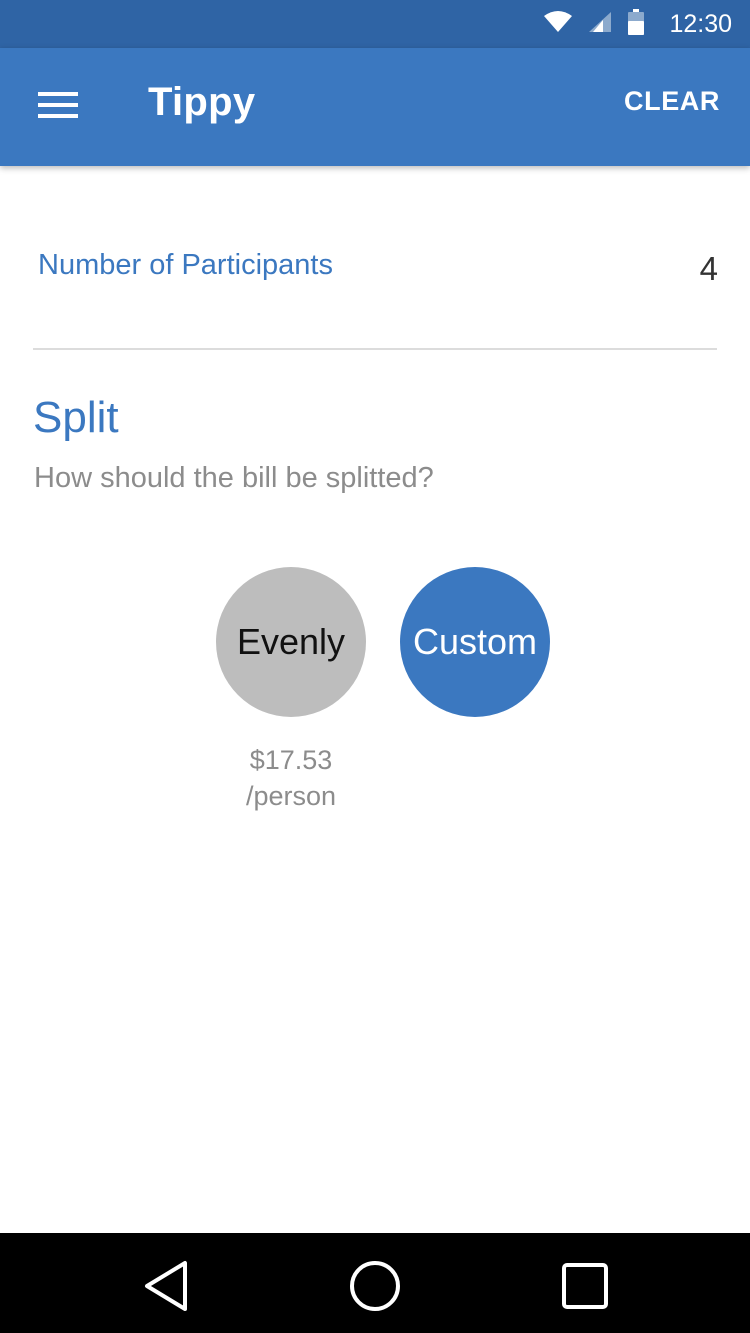 Image resolution: width=750 pixels, height=1333 pixels. What do you see at coordinates (708, 268) in the screenshot?
I see `participants-value: 4` at bounding box center [708, 268].